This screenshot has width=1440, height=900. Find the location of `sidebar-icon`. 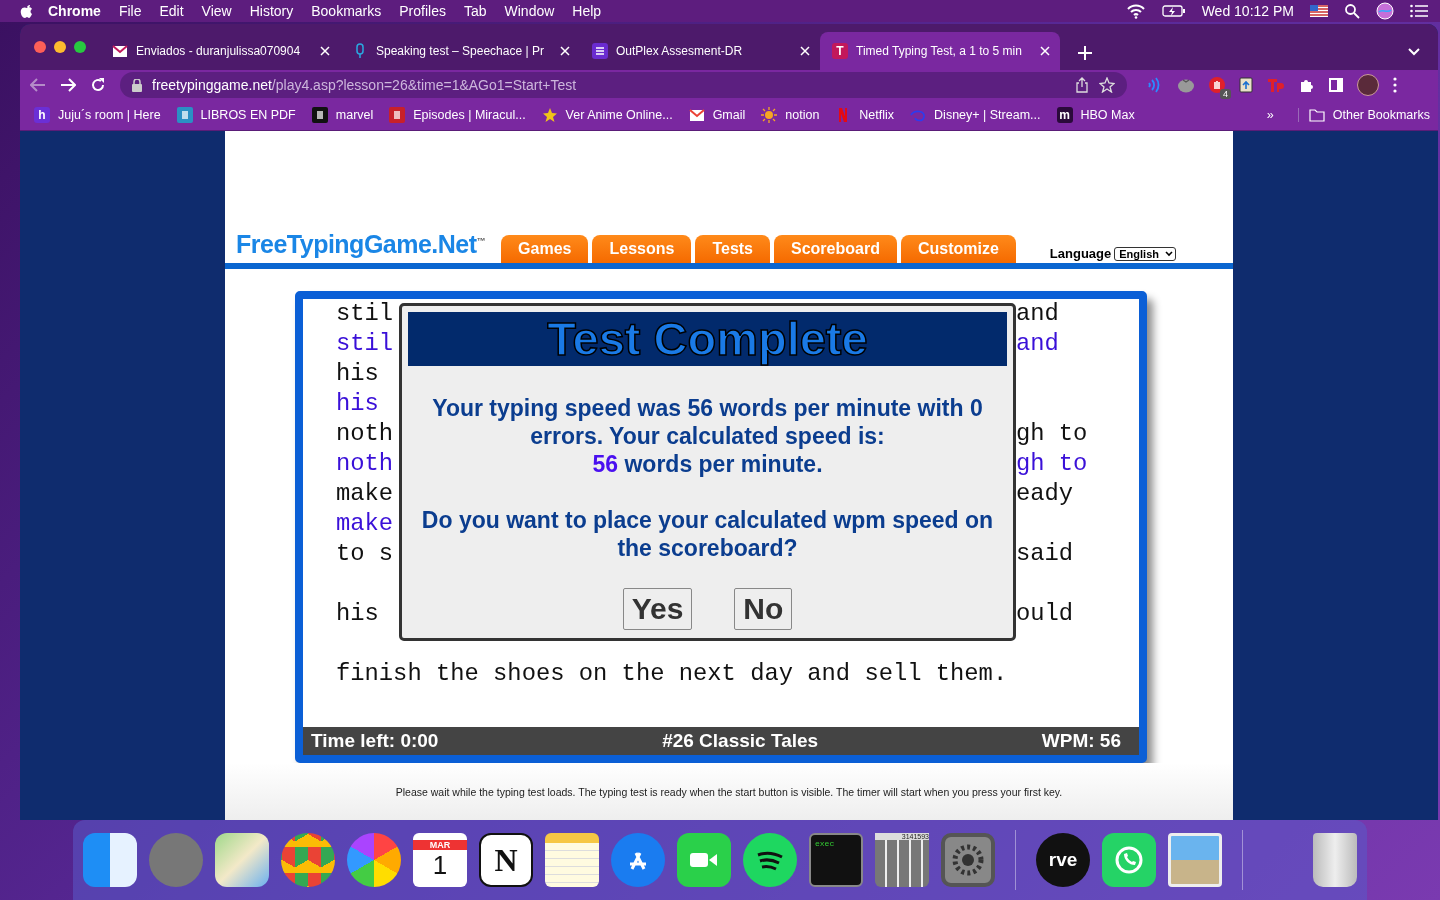

sidebar-icon is located at coordinates (1336, 85).